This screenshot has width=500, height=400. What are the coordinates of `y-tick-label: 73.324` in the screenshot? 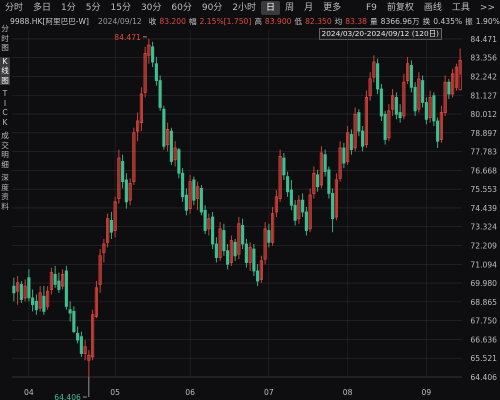 It's located at (483, 227).